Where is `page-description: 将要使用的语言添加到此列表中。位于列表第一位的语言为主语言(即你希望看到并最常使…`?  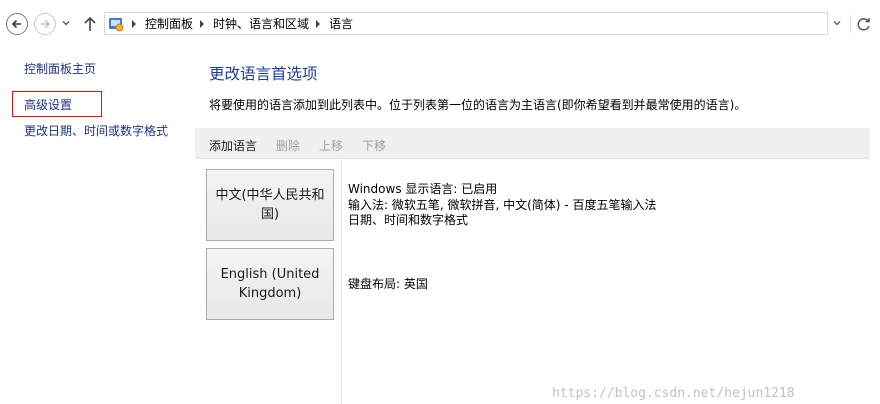
page-description: 将要使用的语言添加到此列表中。位于列表第一位的语言为主语言(即你希望看到并最常使… is located at coordinates (478, 105).